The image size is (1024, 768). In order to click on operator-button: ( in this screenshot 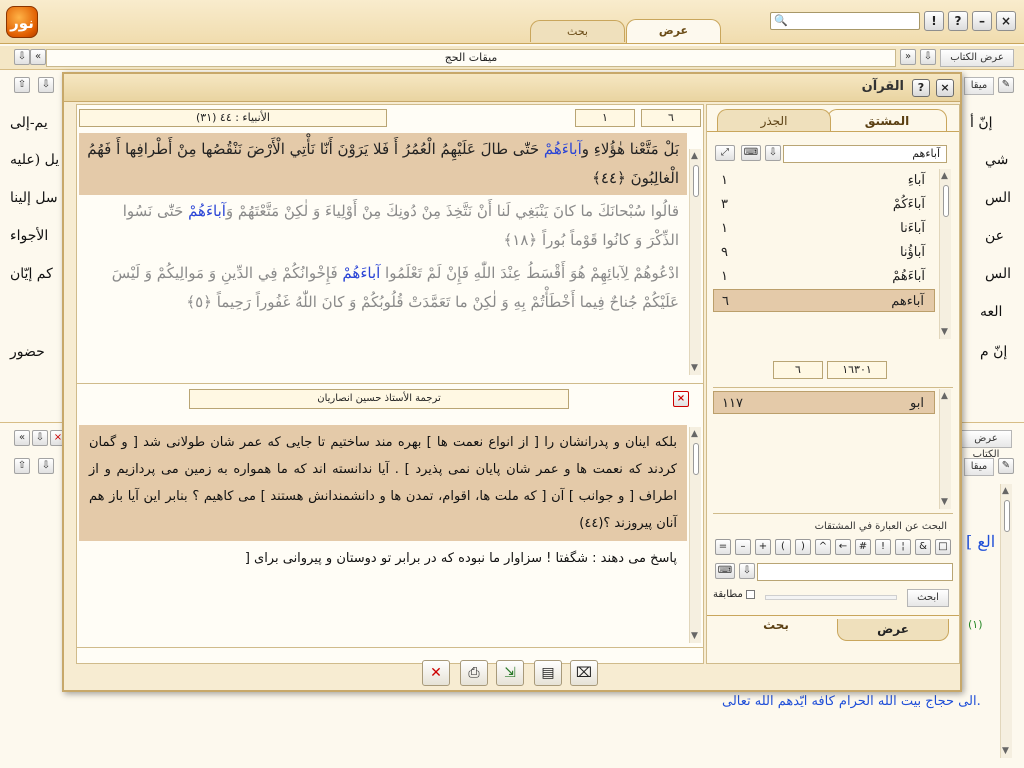, I will do `click(783, 547)`.